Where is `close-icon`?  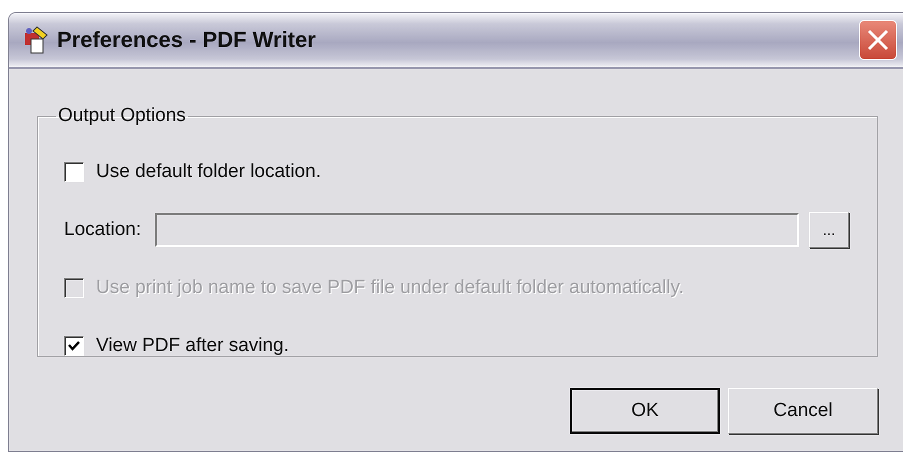
close-icon is located at coordinates (878, 40).